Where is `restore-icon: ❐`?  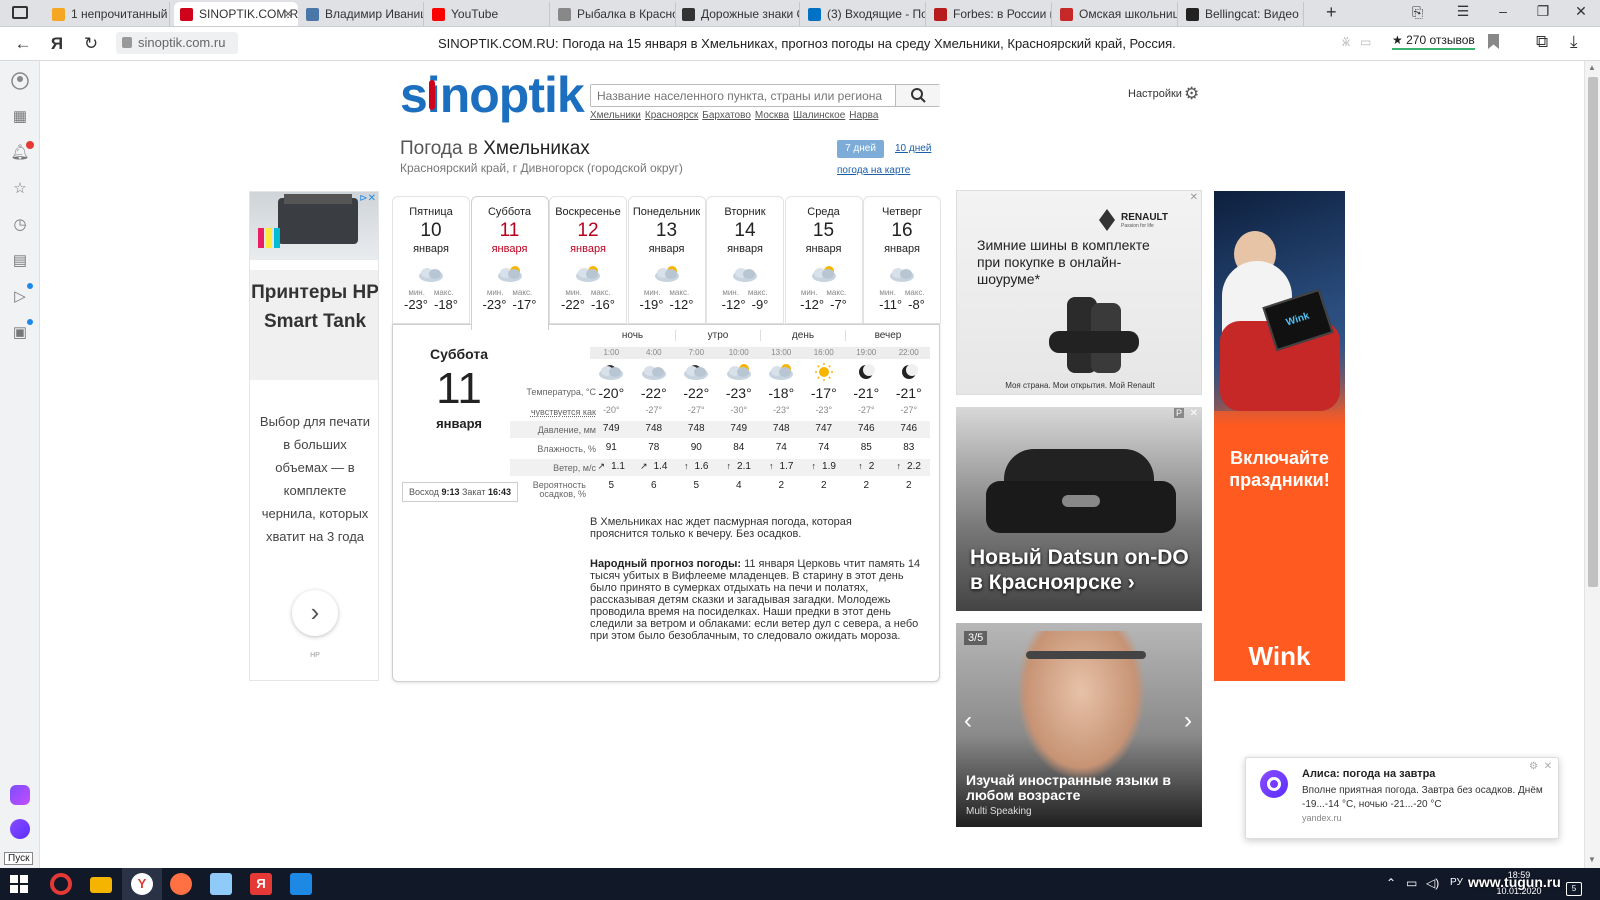
restore-icon: ❐ is located at coordinates (1543, 11).